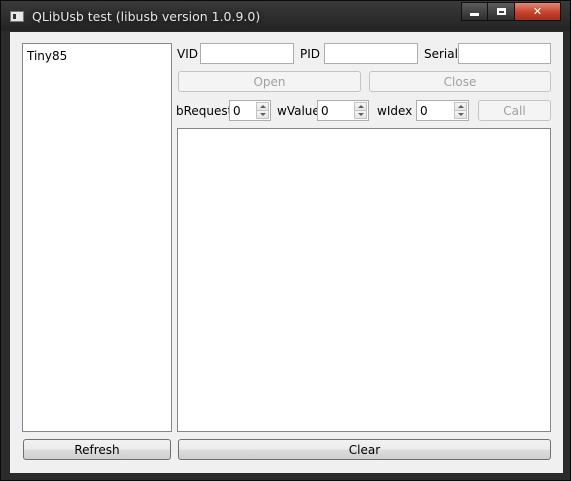 This screenshot has width=571, height=481. I want to click on brequest-spin-up, so click(262, 106).